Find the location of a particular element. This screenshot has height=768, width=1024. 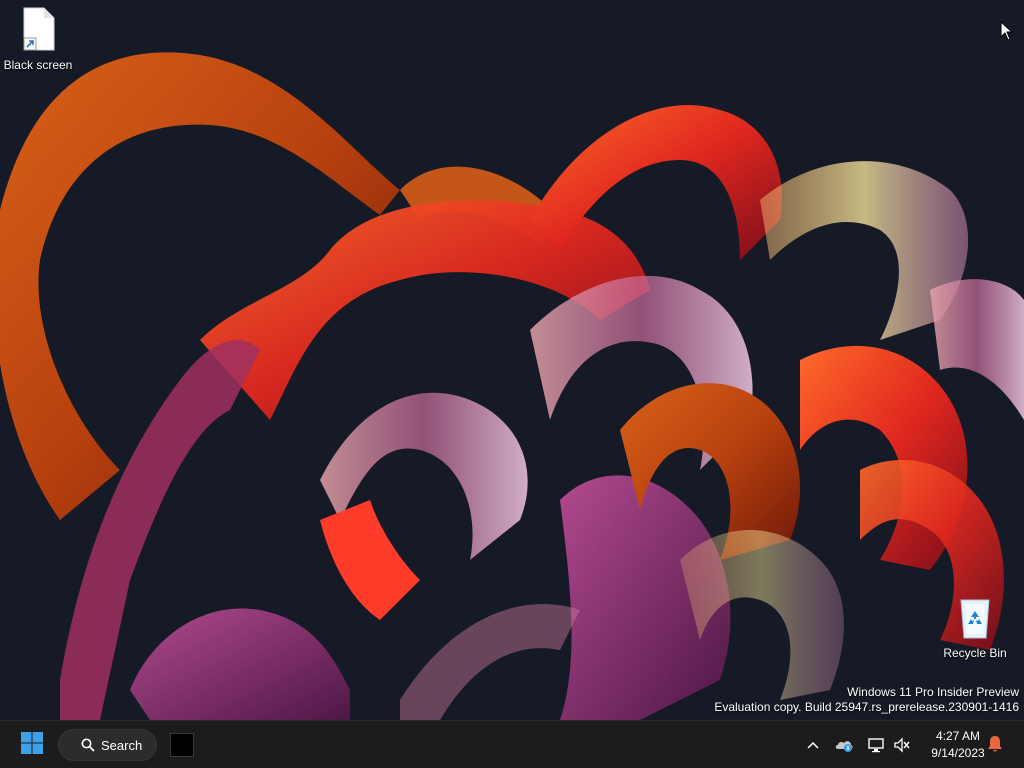

shortcut-file-icon is located at coordinates (38, 30).